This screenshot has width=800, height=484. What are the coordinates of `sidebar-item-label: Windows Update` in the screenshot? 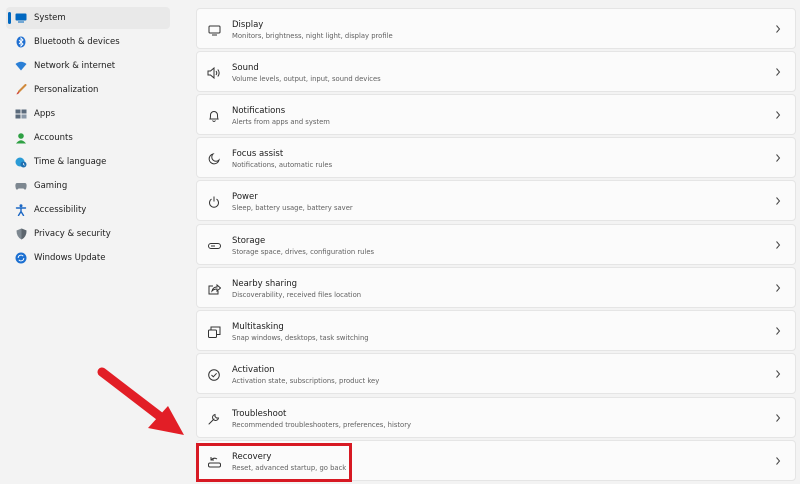 It's located at (70, 258).